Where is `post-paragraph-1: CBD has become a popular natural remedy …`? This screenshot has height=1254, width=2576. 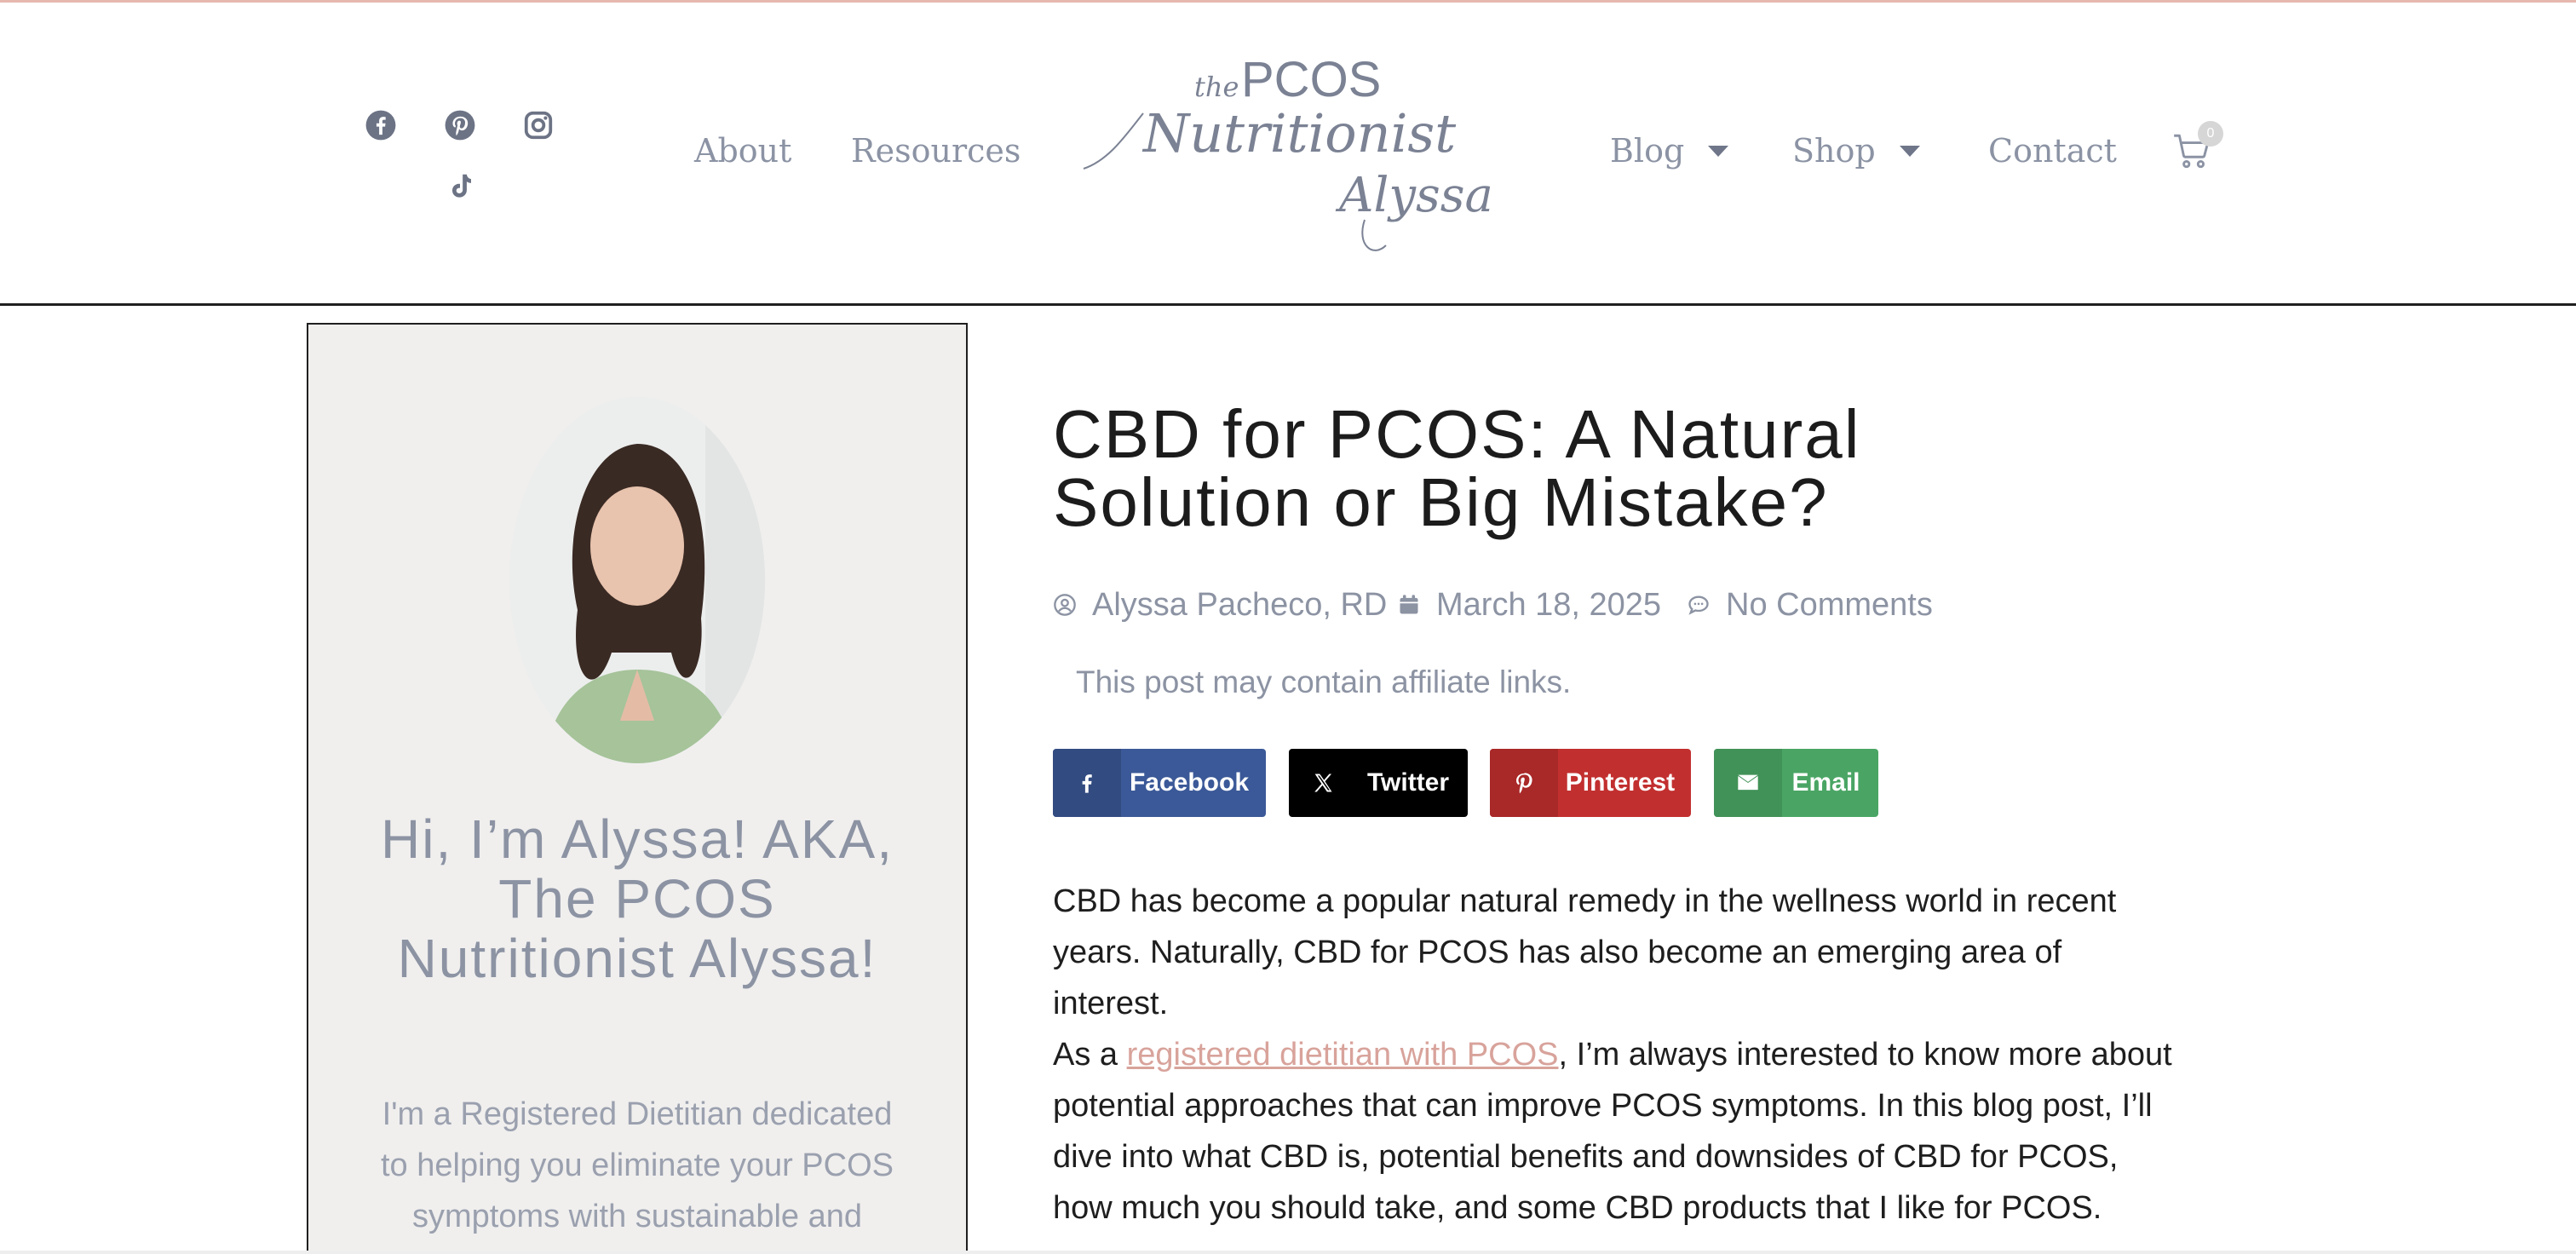
post-paragraph-1: CBD has become a popular natural remedy … is located at coordinates (1585, 952).